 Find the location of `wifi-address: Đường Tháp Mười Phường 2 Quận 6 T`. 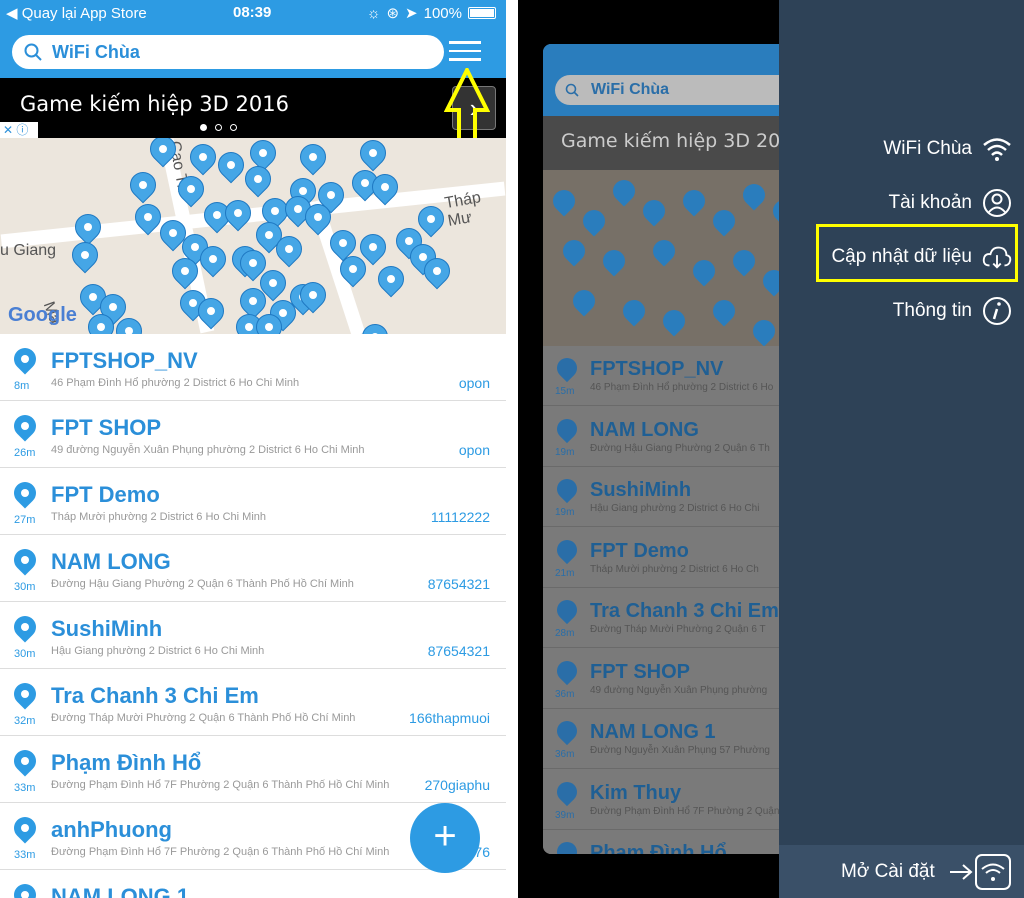

wifi-address: Đường Tháp Mười Phường 2 Quận 6 T is located at coordinates (678, 629).